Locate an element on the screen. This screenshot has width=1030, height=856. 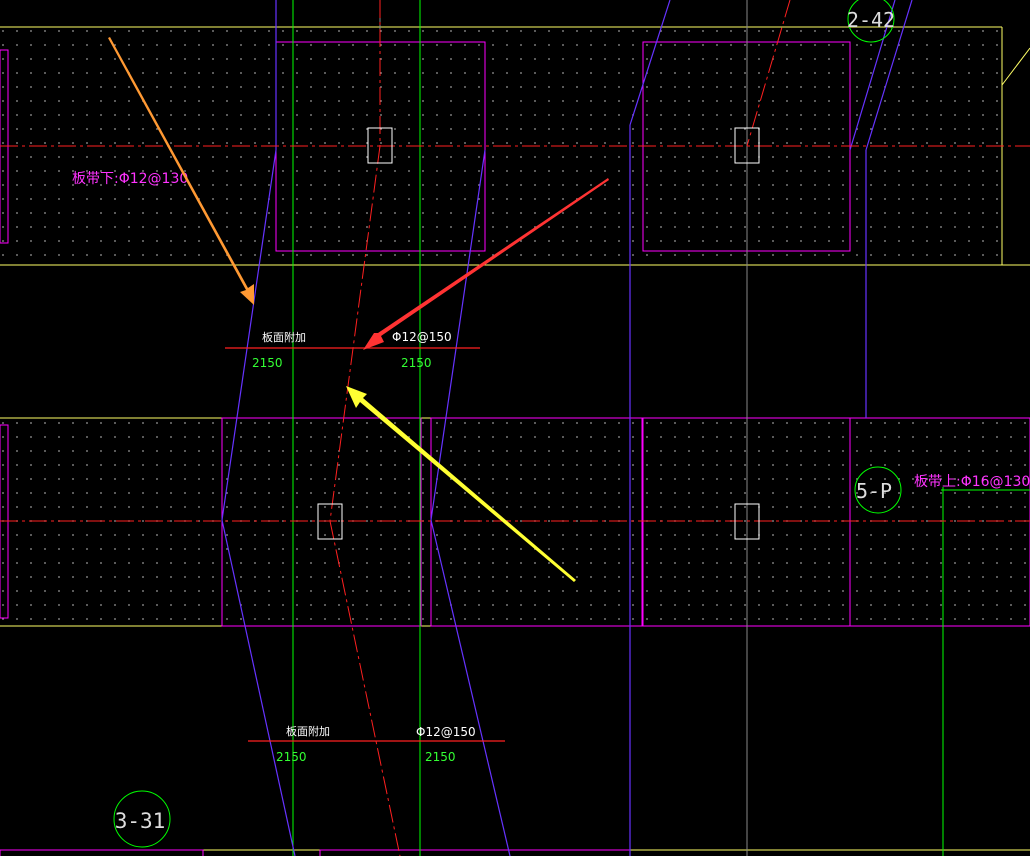
additional-rebar-lower-title: 板面附加 is located at coordinates (308, 731).